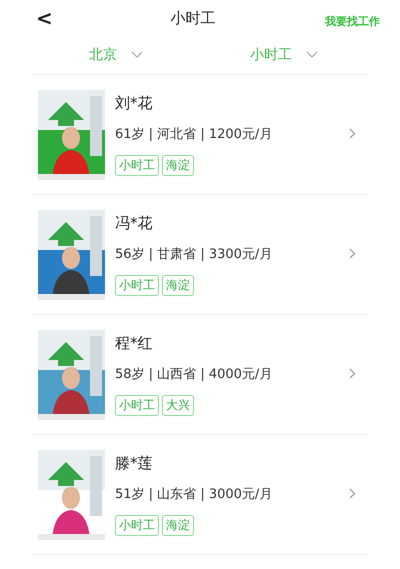 Image resolution: width=400 pixels, height=569 pixels. Describe the element at coordinates (44, 18) in the screenshot. I see `back-button: <` at that location.